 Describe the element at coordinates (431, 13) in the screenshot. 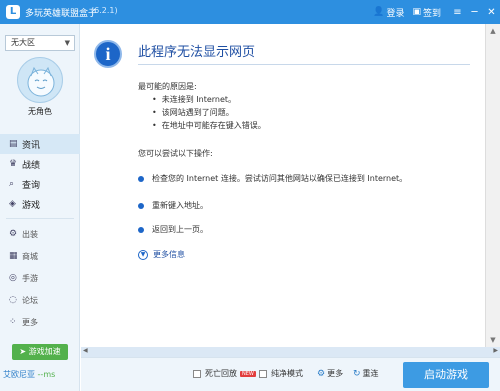

I see `signin-label: 签到` at that location.